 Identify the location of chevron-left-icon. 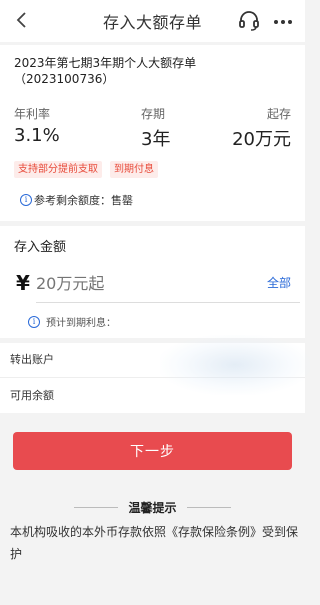
(21, 20).